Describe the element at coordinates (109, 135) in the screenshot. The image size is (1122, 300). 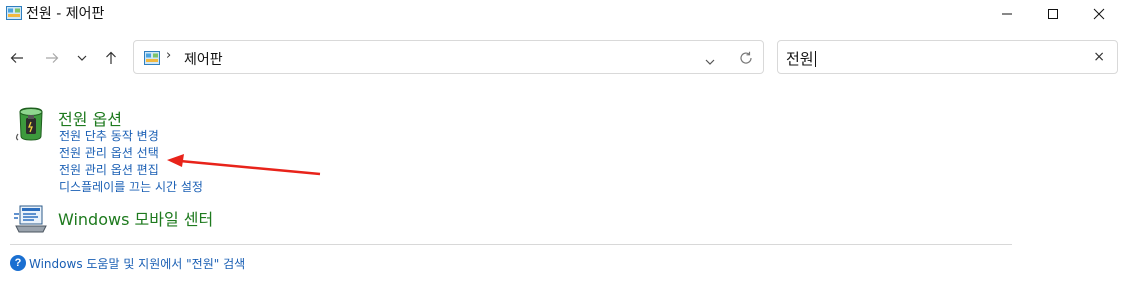
I see `link-change-power-button-action: 전원 단추 동작 변경` at that location.